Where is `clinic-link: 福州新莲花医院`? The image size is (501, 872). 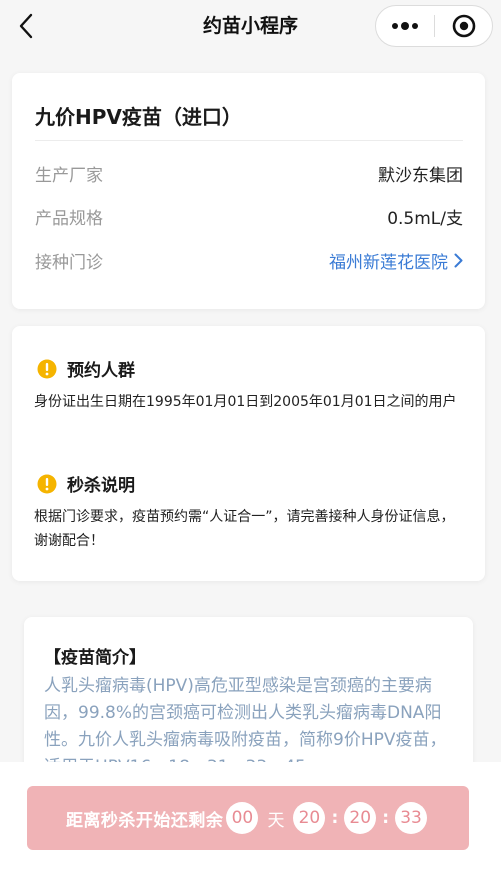
clinic-link: 福州新莲花医院 is located at coordinates (396, 260).